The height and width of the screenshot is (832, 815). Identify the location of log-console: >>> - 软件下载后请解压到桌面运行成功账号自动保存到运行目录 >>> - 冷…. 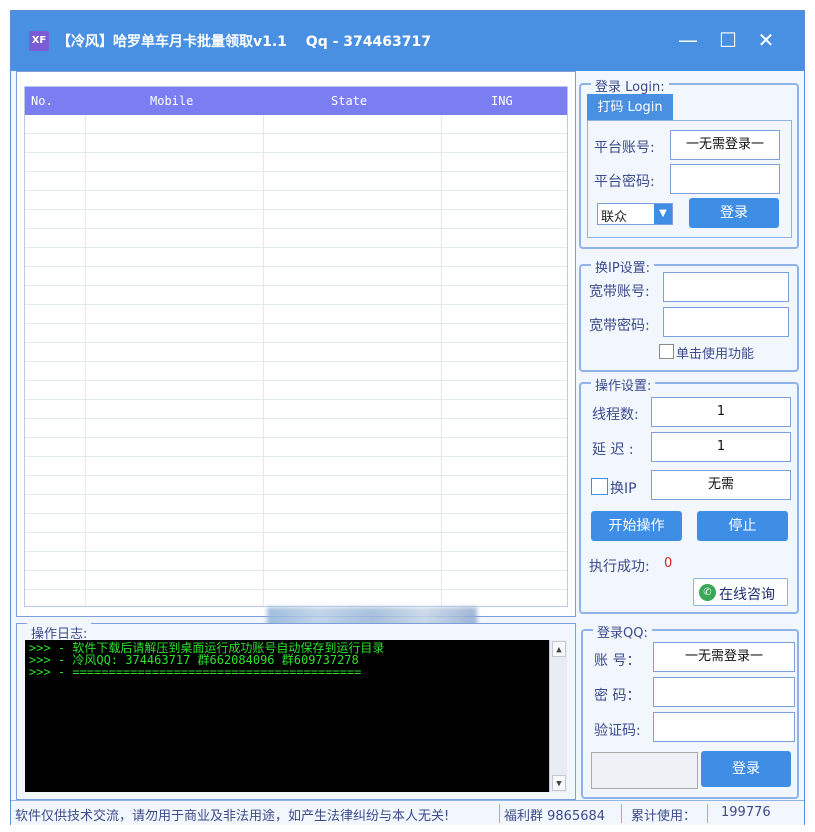
(296, 716).